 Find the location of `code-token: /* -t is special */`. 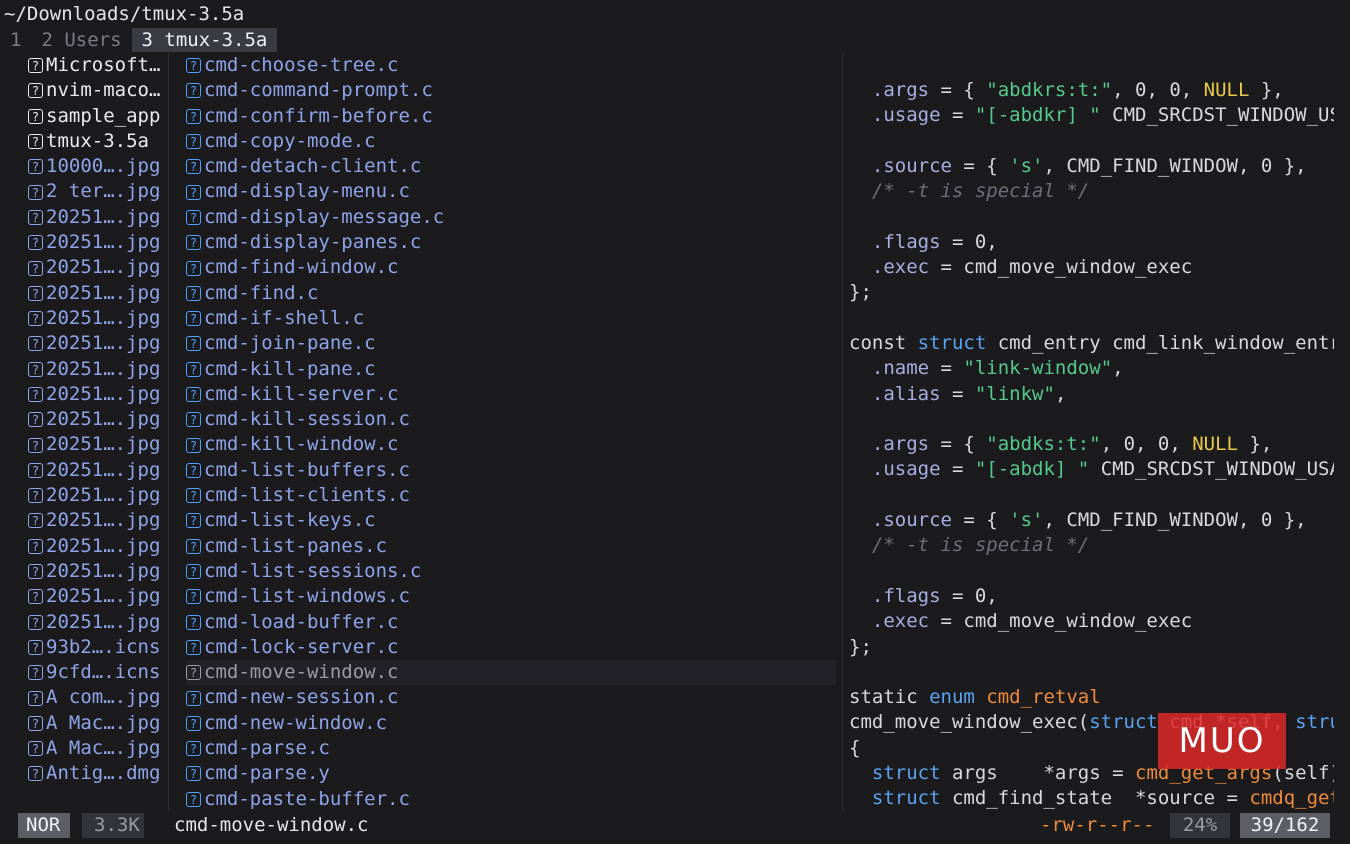

code-token: /* -t is special */ is located at coordinates (980, 191).